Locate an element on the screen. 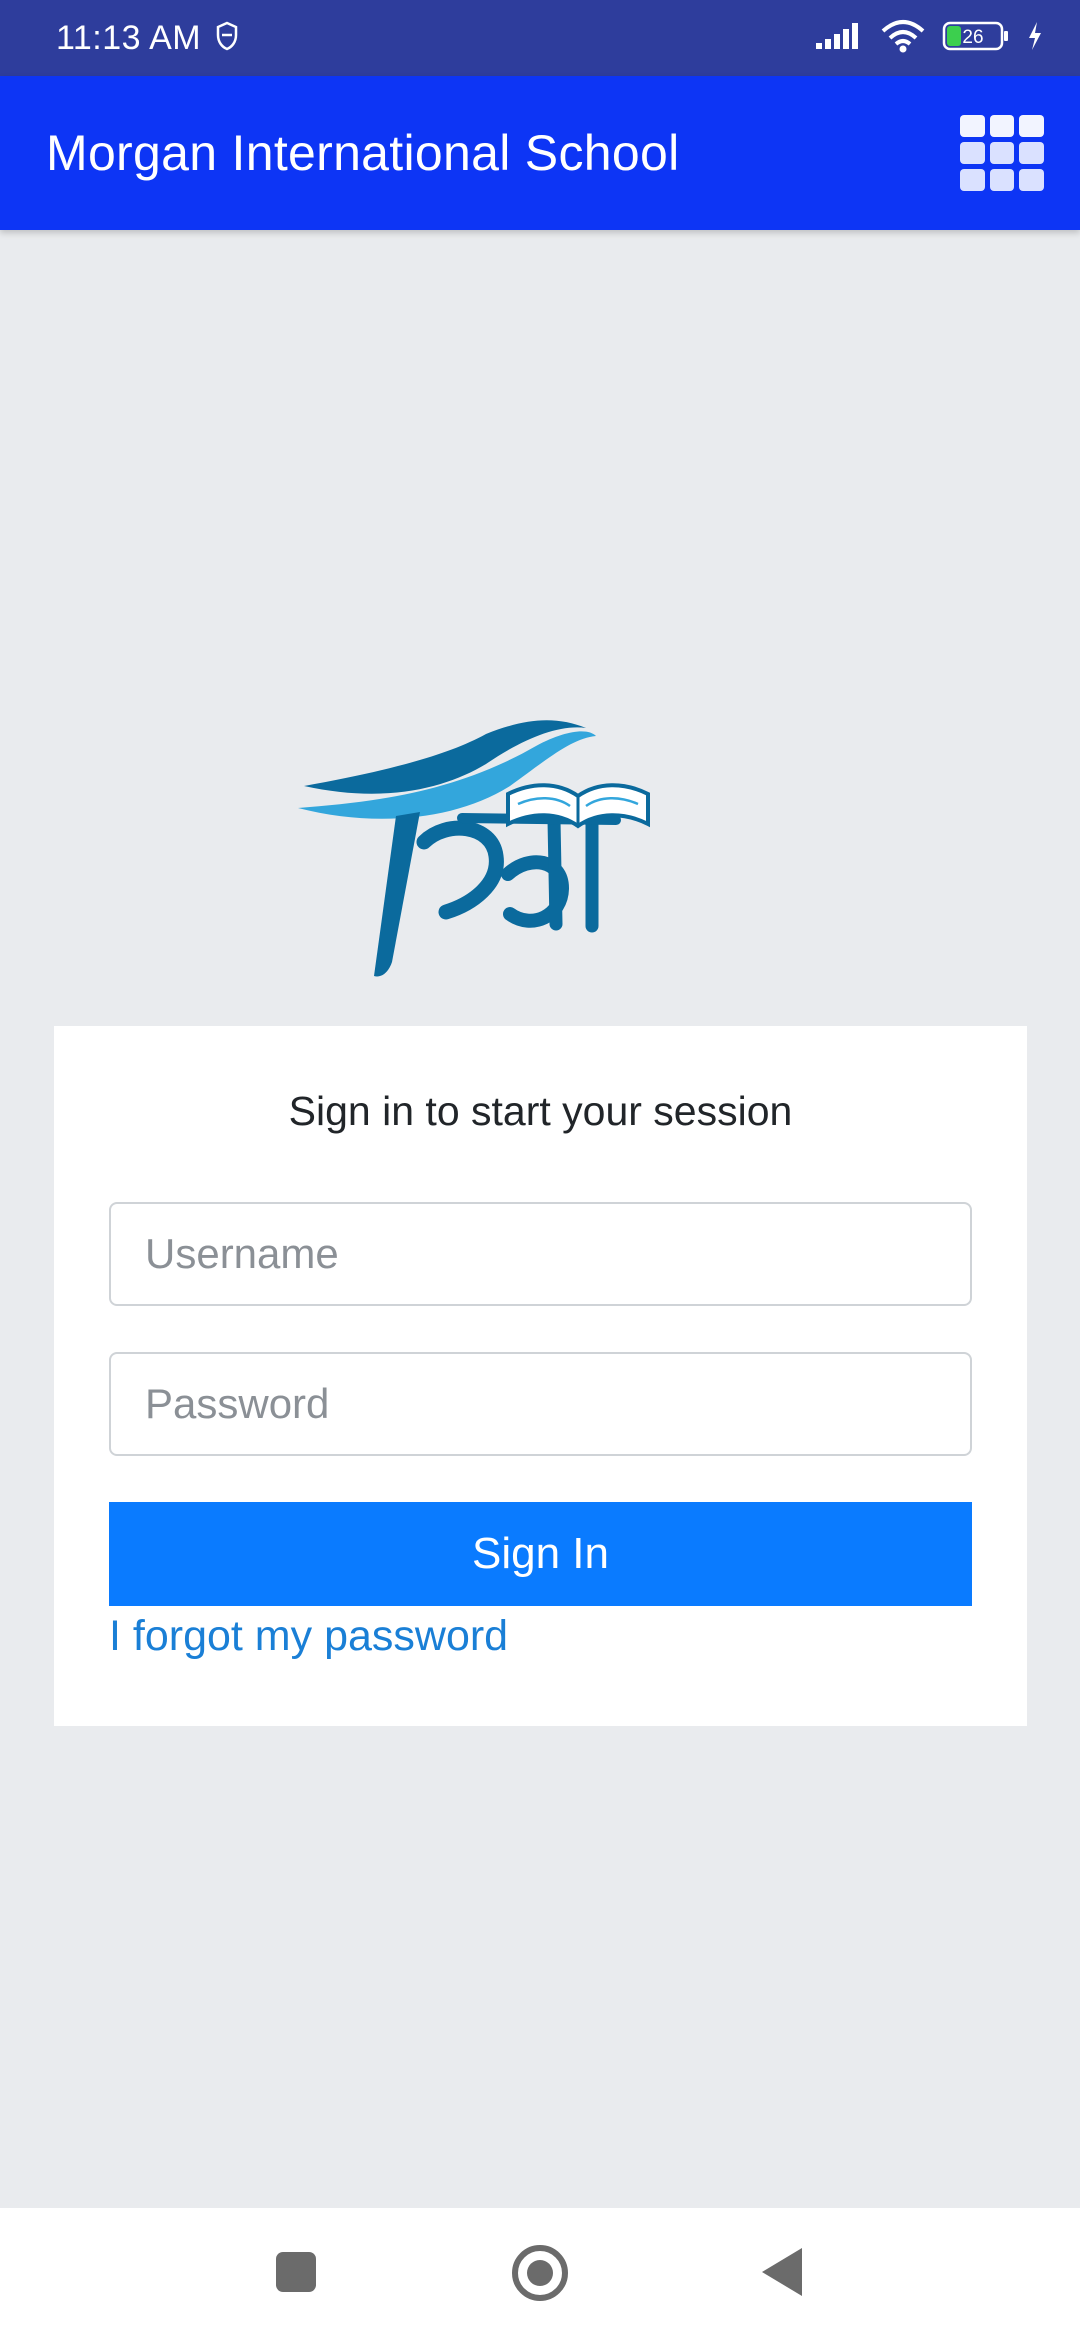 This screenshot has height=2340, width=1080. login-message: Sign in to start your session is located at coordinates (540, 1111).